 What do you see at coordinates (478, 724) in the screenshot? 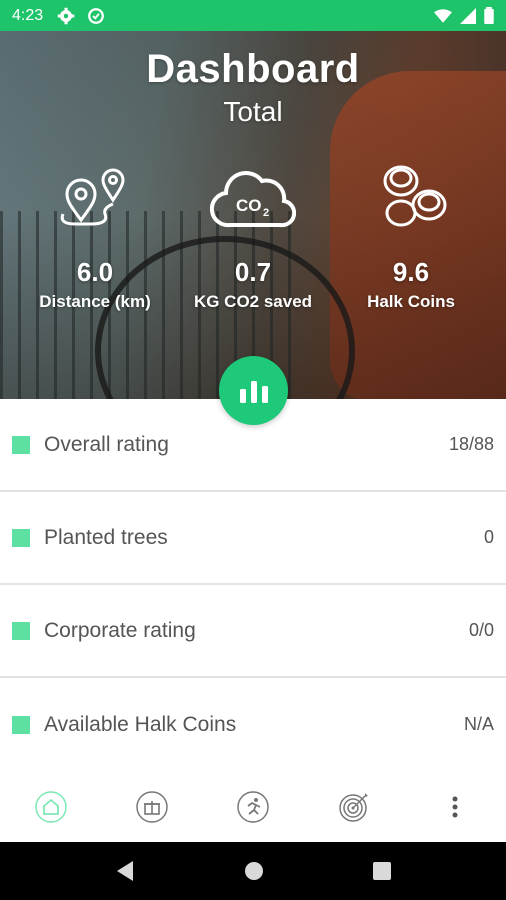
I see `list-item-value: N/A` at bounding box center [478, 724].